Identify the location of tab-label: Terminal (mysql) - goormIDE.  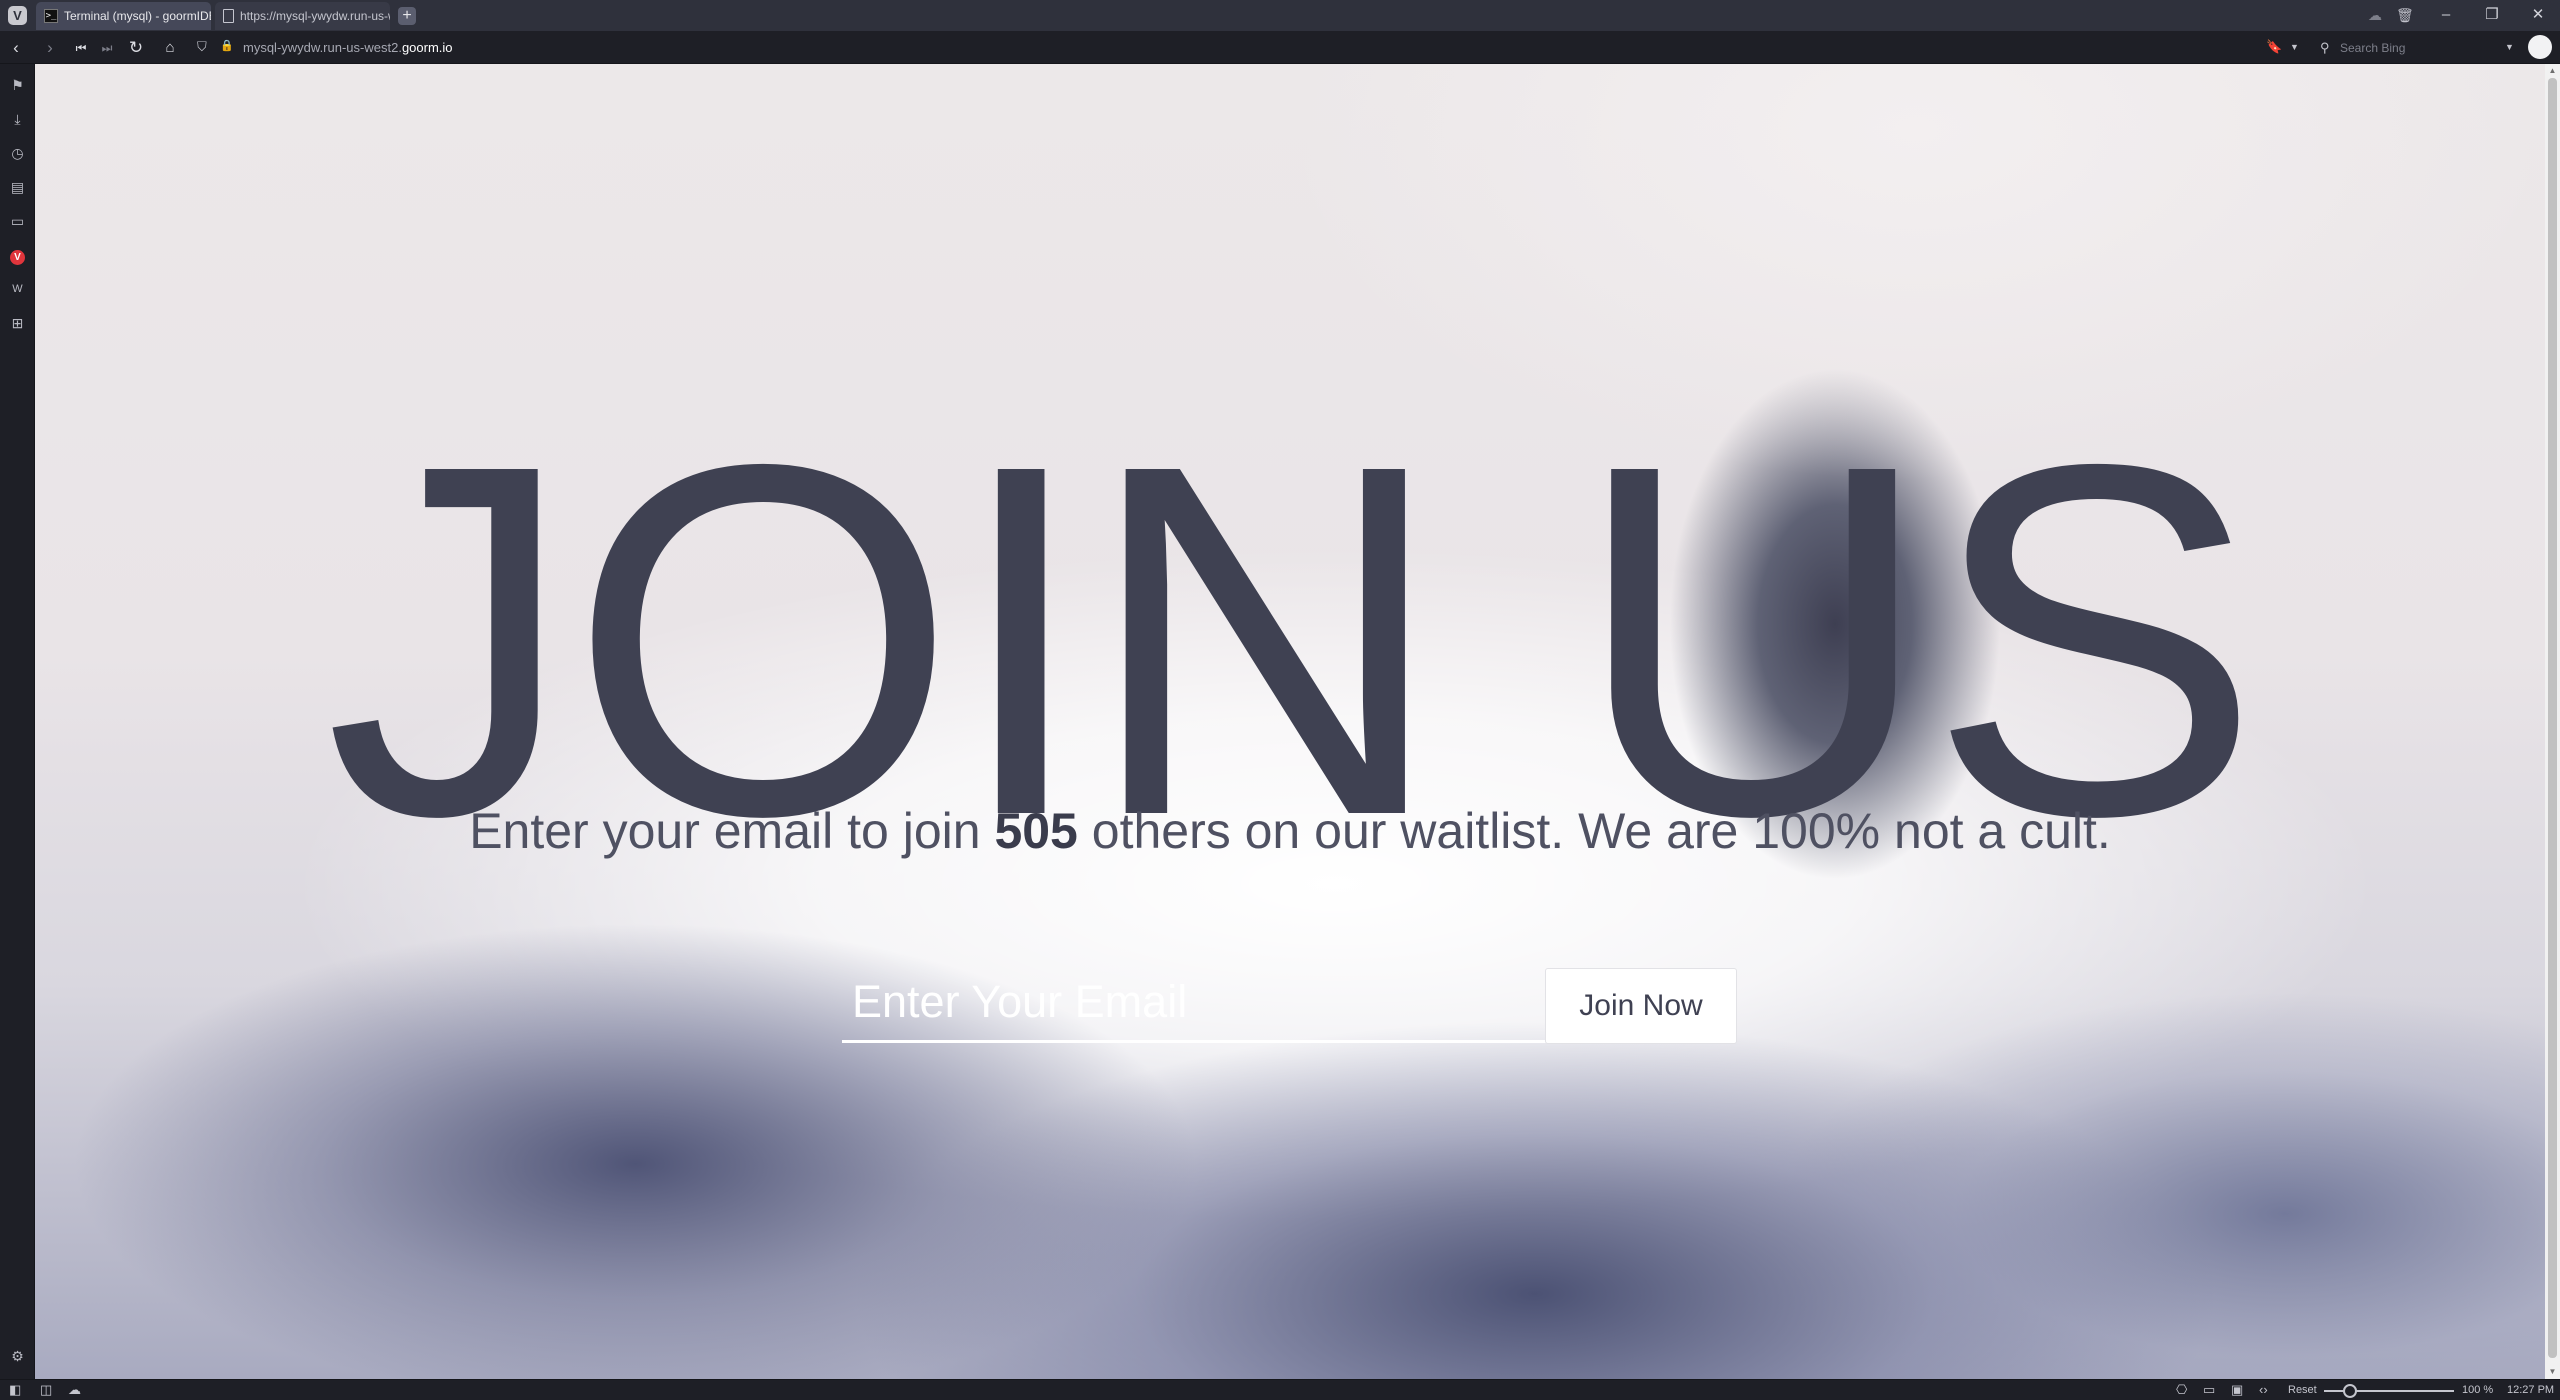
(137, 16).